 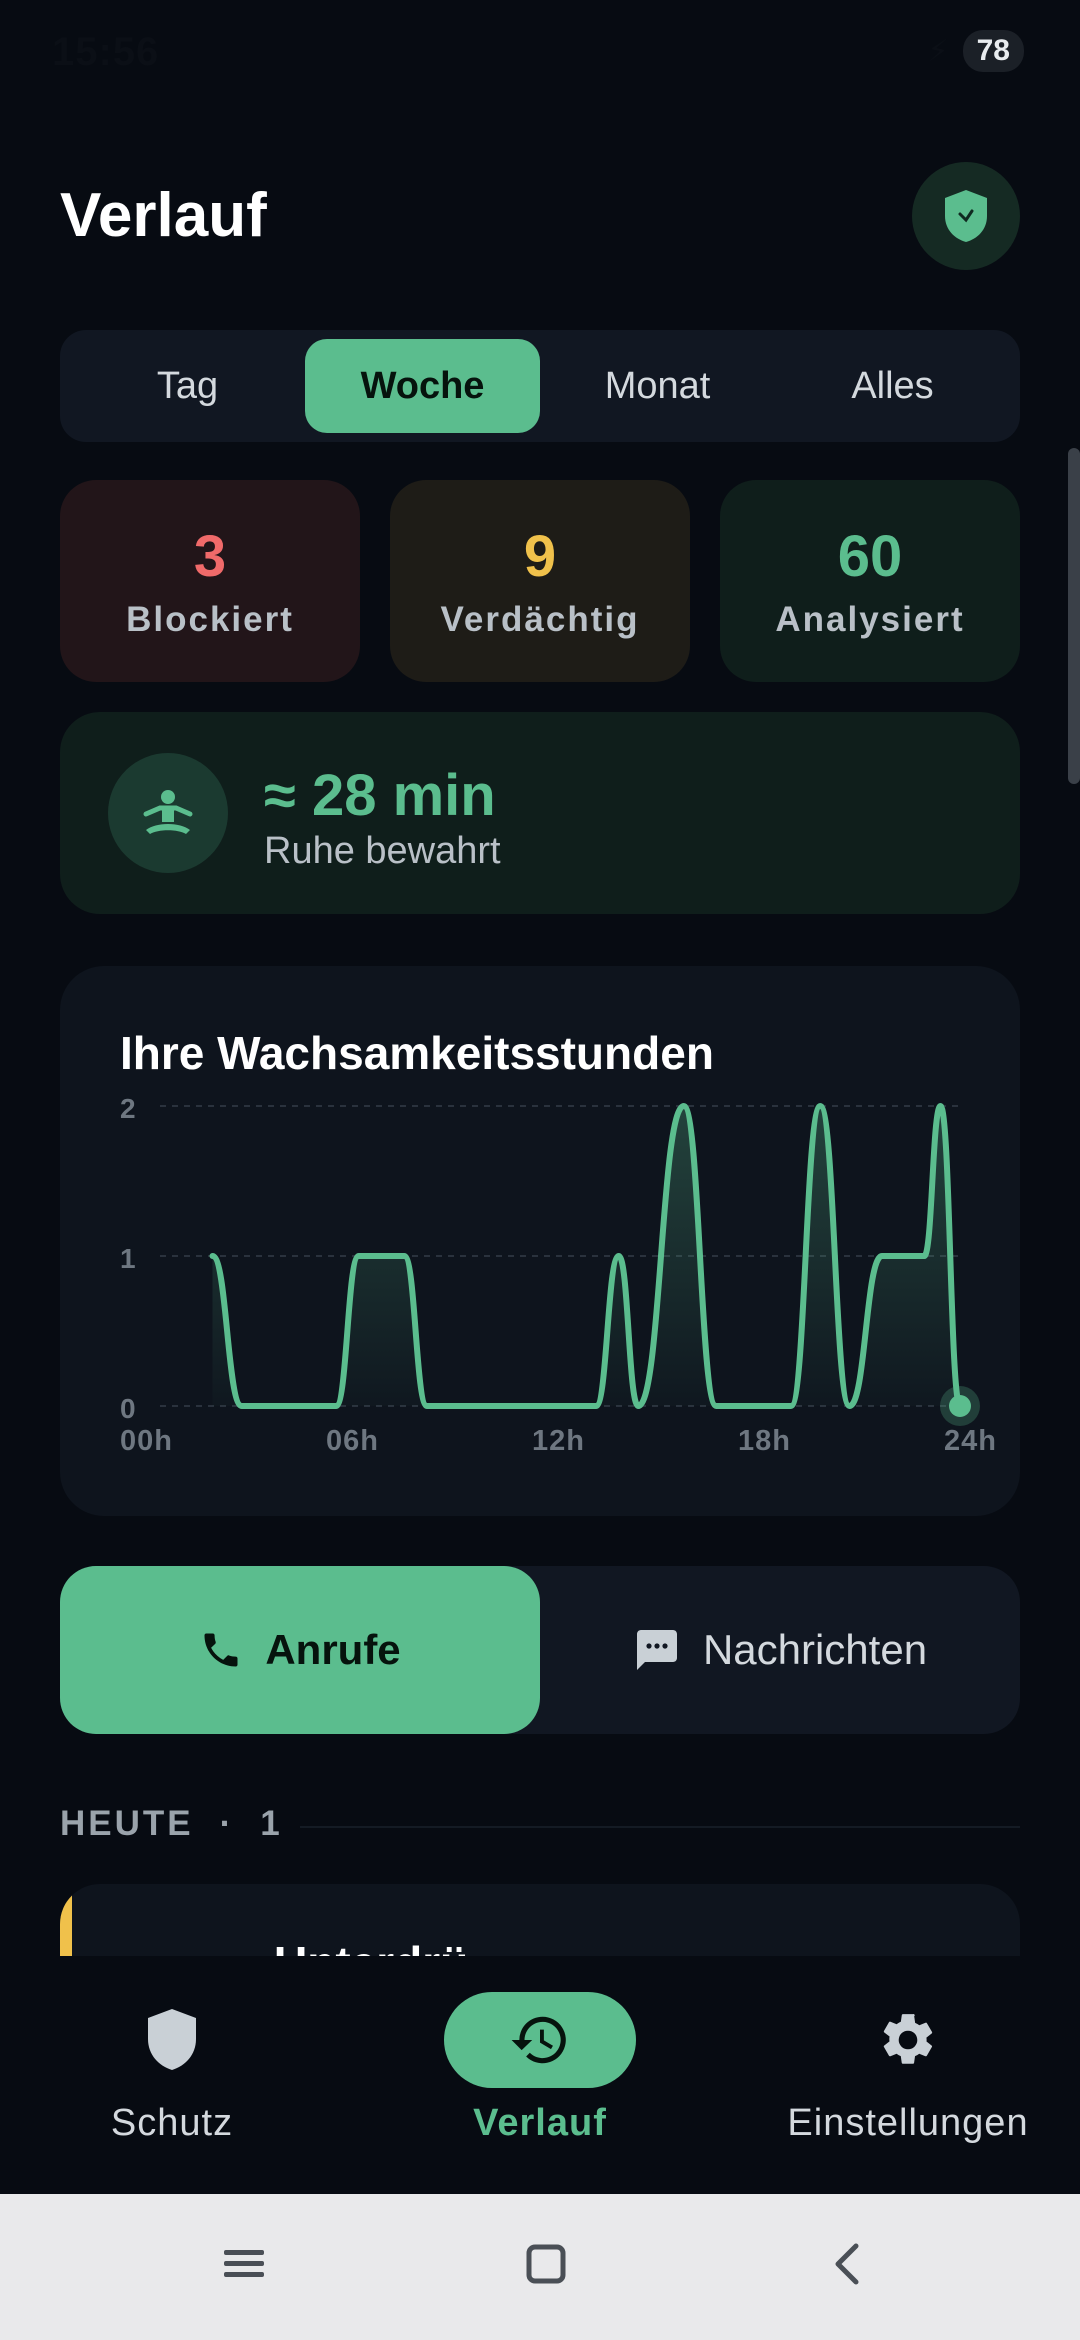 What do you see at coordinates (540, 2123) in the screenshot?
I see `nav-label-verlauf: Verlauf` at bounding box center [540, 2123].